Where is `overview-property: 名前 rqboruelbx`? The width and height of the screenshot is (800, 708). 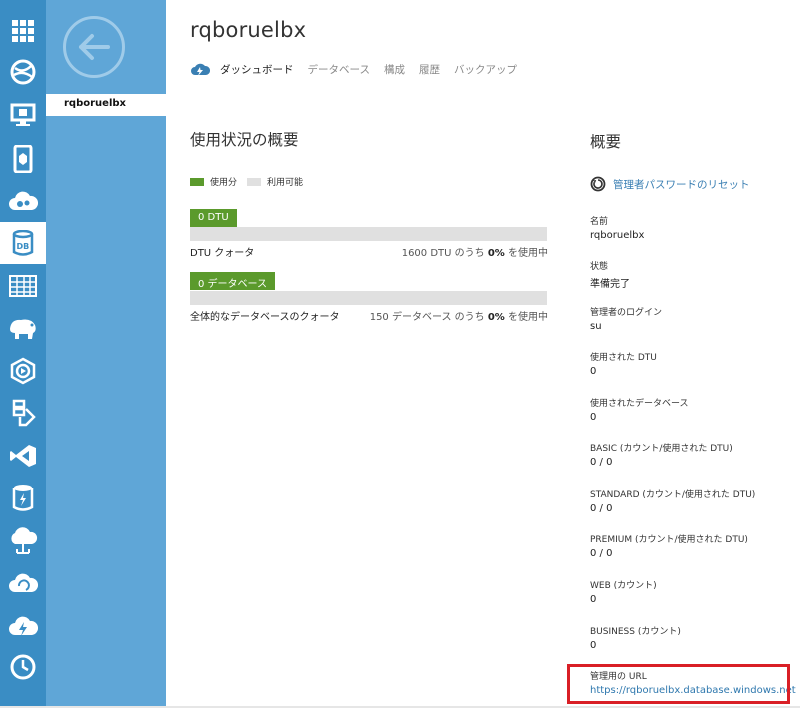 overview-property: 名前 rqboruelbx is located at coordinates (690, 227).